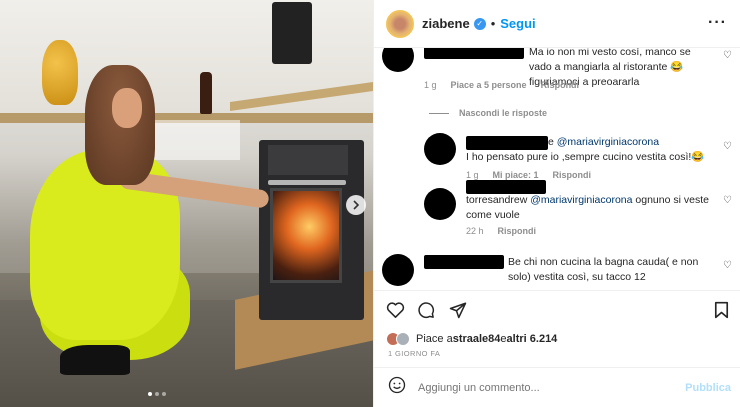 The width and height of the screenshot is (740, 407). I want to click on carousel-dots, so click(157, 394).